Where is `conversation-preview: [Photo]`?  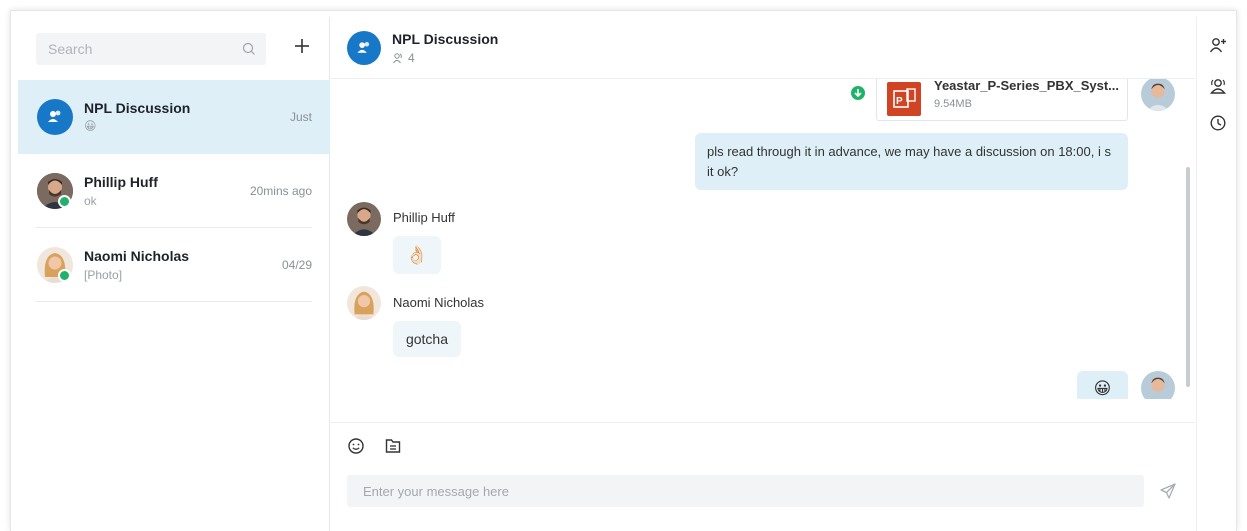
conversation-preview: [Photo] is located at coordinates (103, 275).